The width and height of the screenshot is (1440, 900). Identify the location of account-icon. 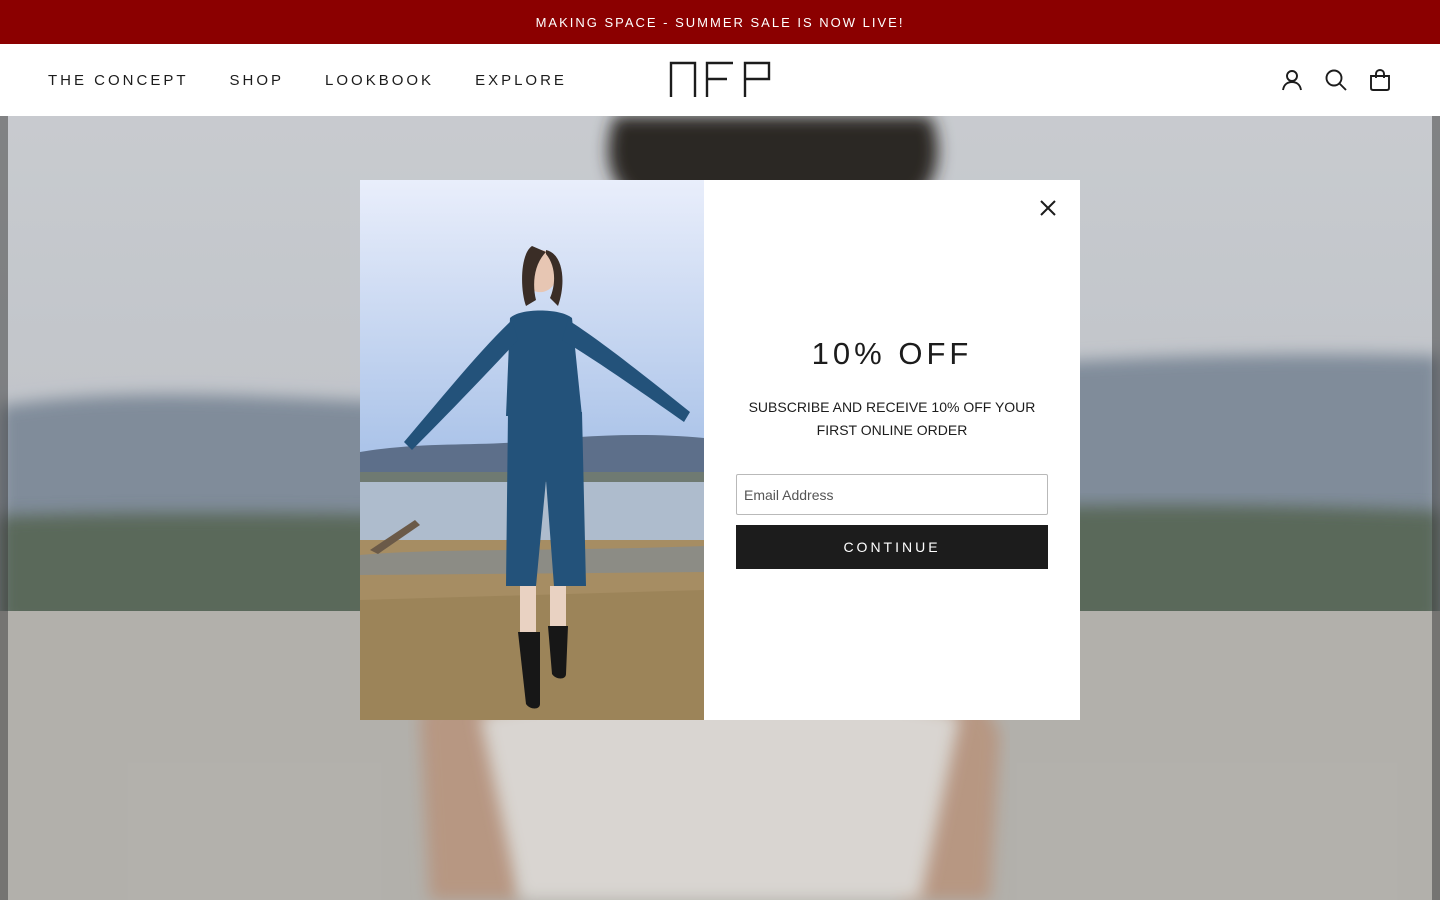
(1292, 80).